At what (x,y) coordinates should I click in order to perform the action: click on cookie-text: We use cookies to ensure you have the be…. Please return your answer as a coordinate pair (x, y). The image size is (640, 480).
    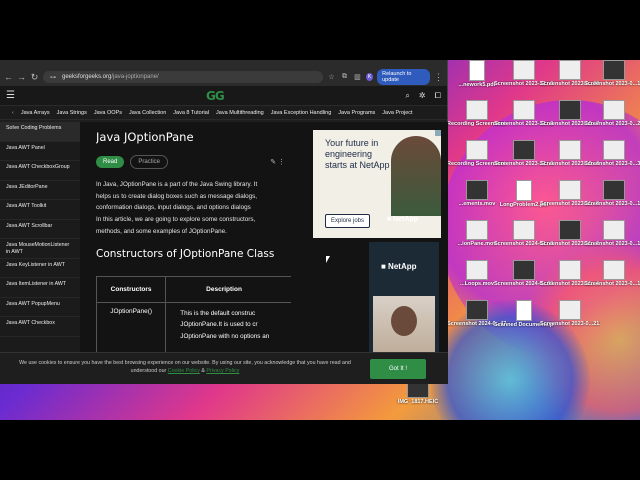
    Looking at the image, I should click on (185, 367).